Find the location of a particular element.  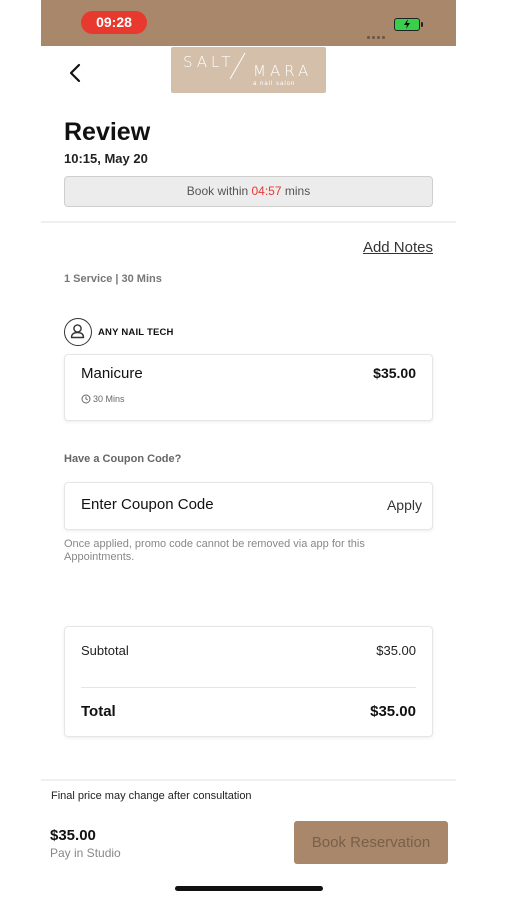

footer-price: $35.00 is located at coordinates (73, 835).